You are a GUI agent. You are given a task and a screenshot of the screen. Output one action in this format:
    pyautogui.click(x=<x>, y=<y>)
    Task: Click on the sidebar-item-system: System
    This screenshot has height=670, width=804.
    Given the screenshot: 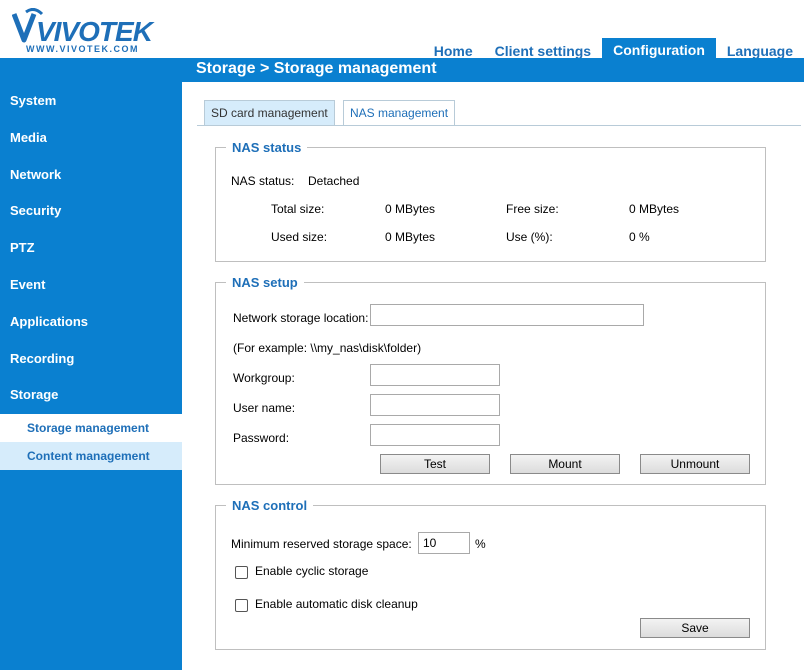 What is the action you would take?
    pyautogui.click(x=33, y=100)
    